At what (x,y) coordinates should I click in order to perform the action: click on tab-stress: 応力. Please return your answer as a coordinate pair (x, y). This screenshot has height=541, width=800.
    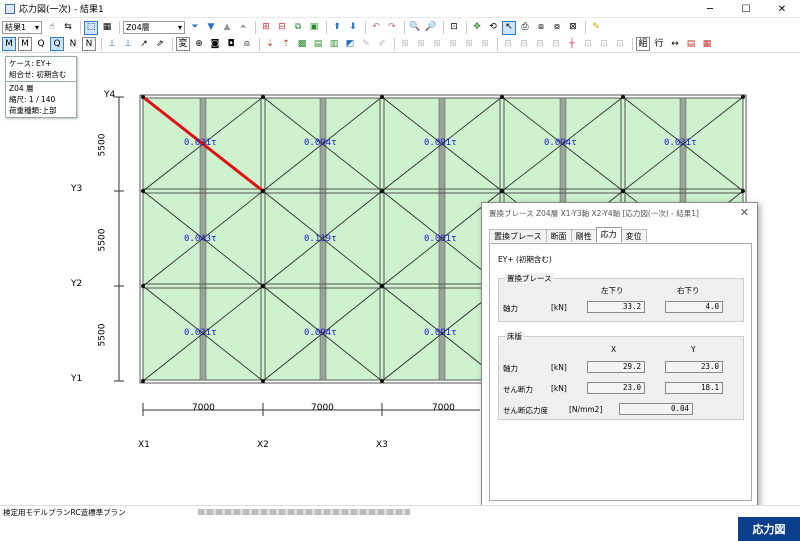
    Looking at the image, I should click on (608, 234).